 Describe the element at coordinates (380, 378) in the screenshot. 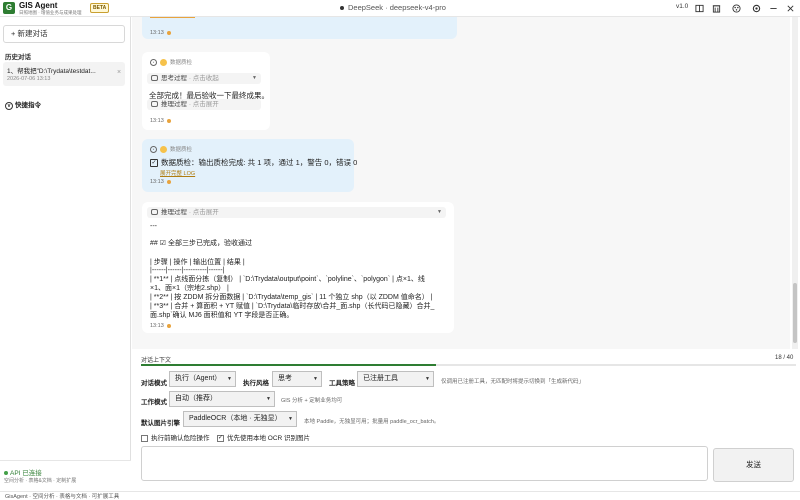

I see `tool-value: 已注册工具` at that location.